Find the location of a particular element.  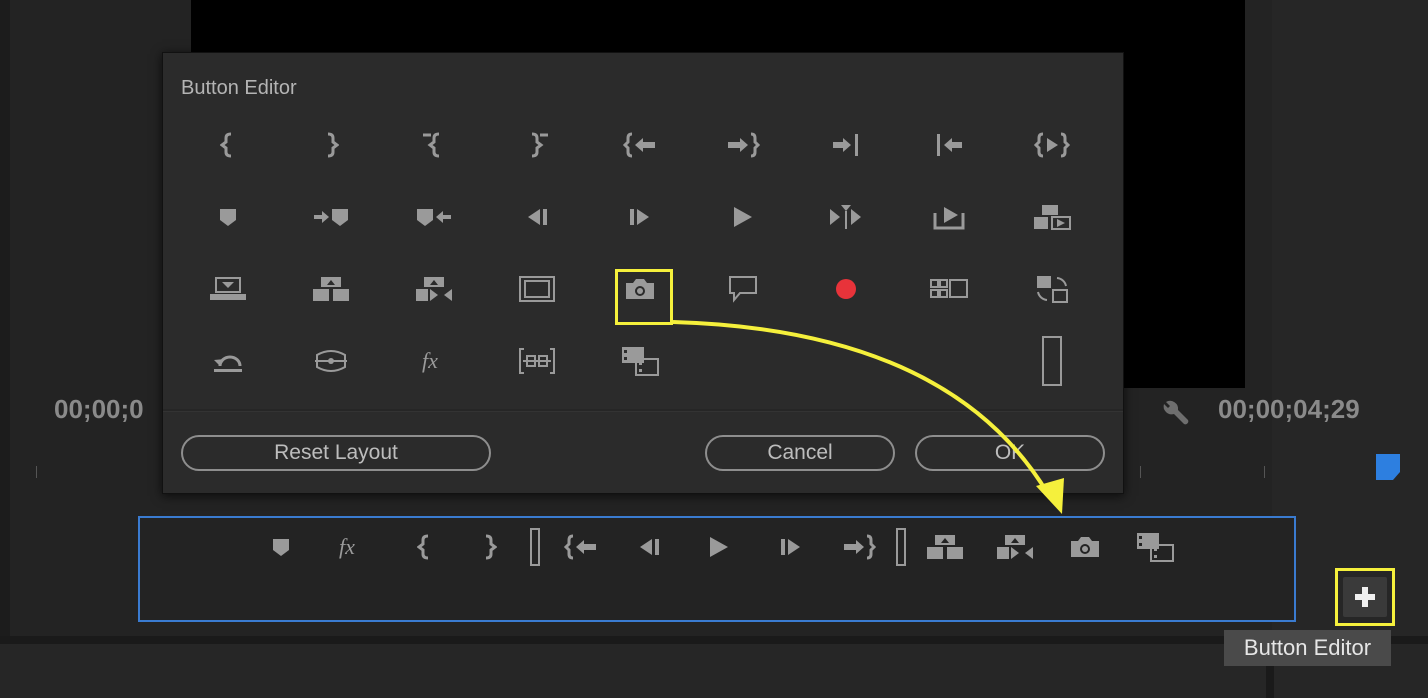

trim-icon is located at coordinates (537, 361).